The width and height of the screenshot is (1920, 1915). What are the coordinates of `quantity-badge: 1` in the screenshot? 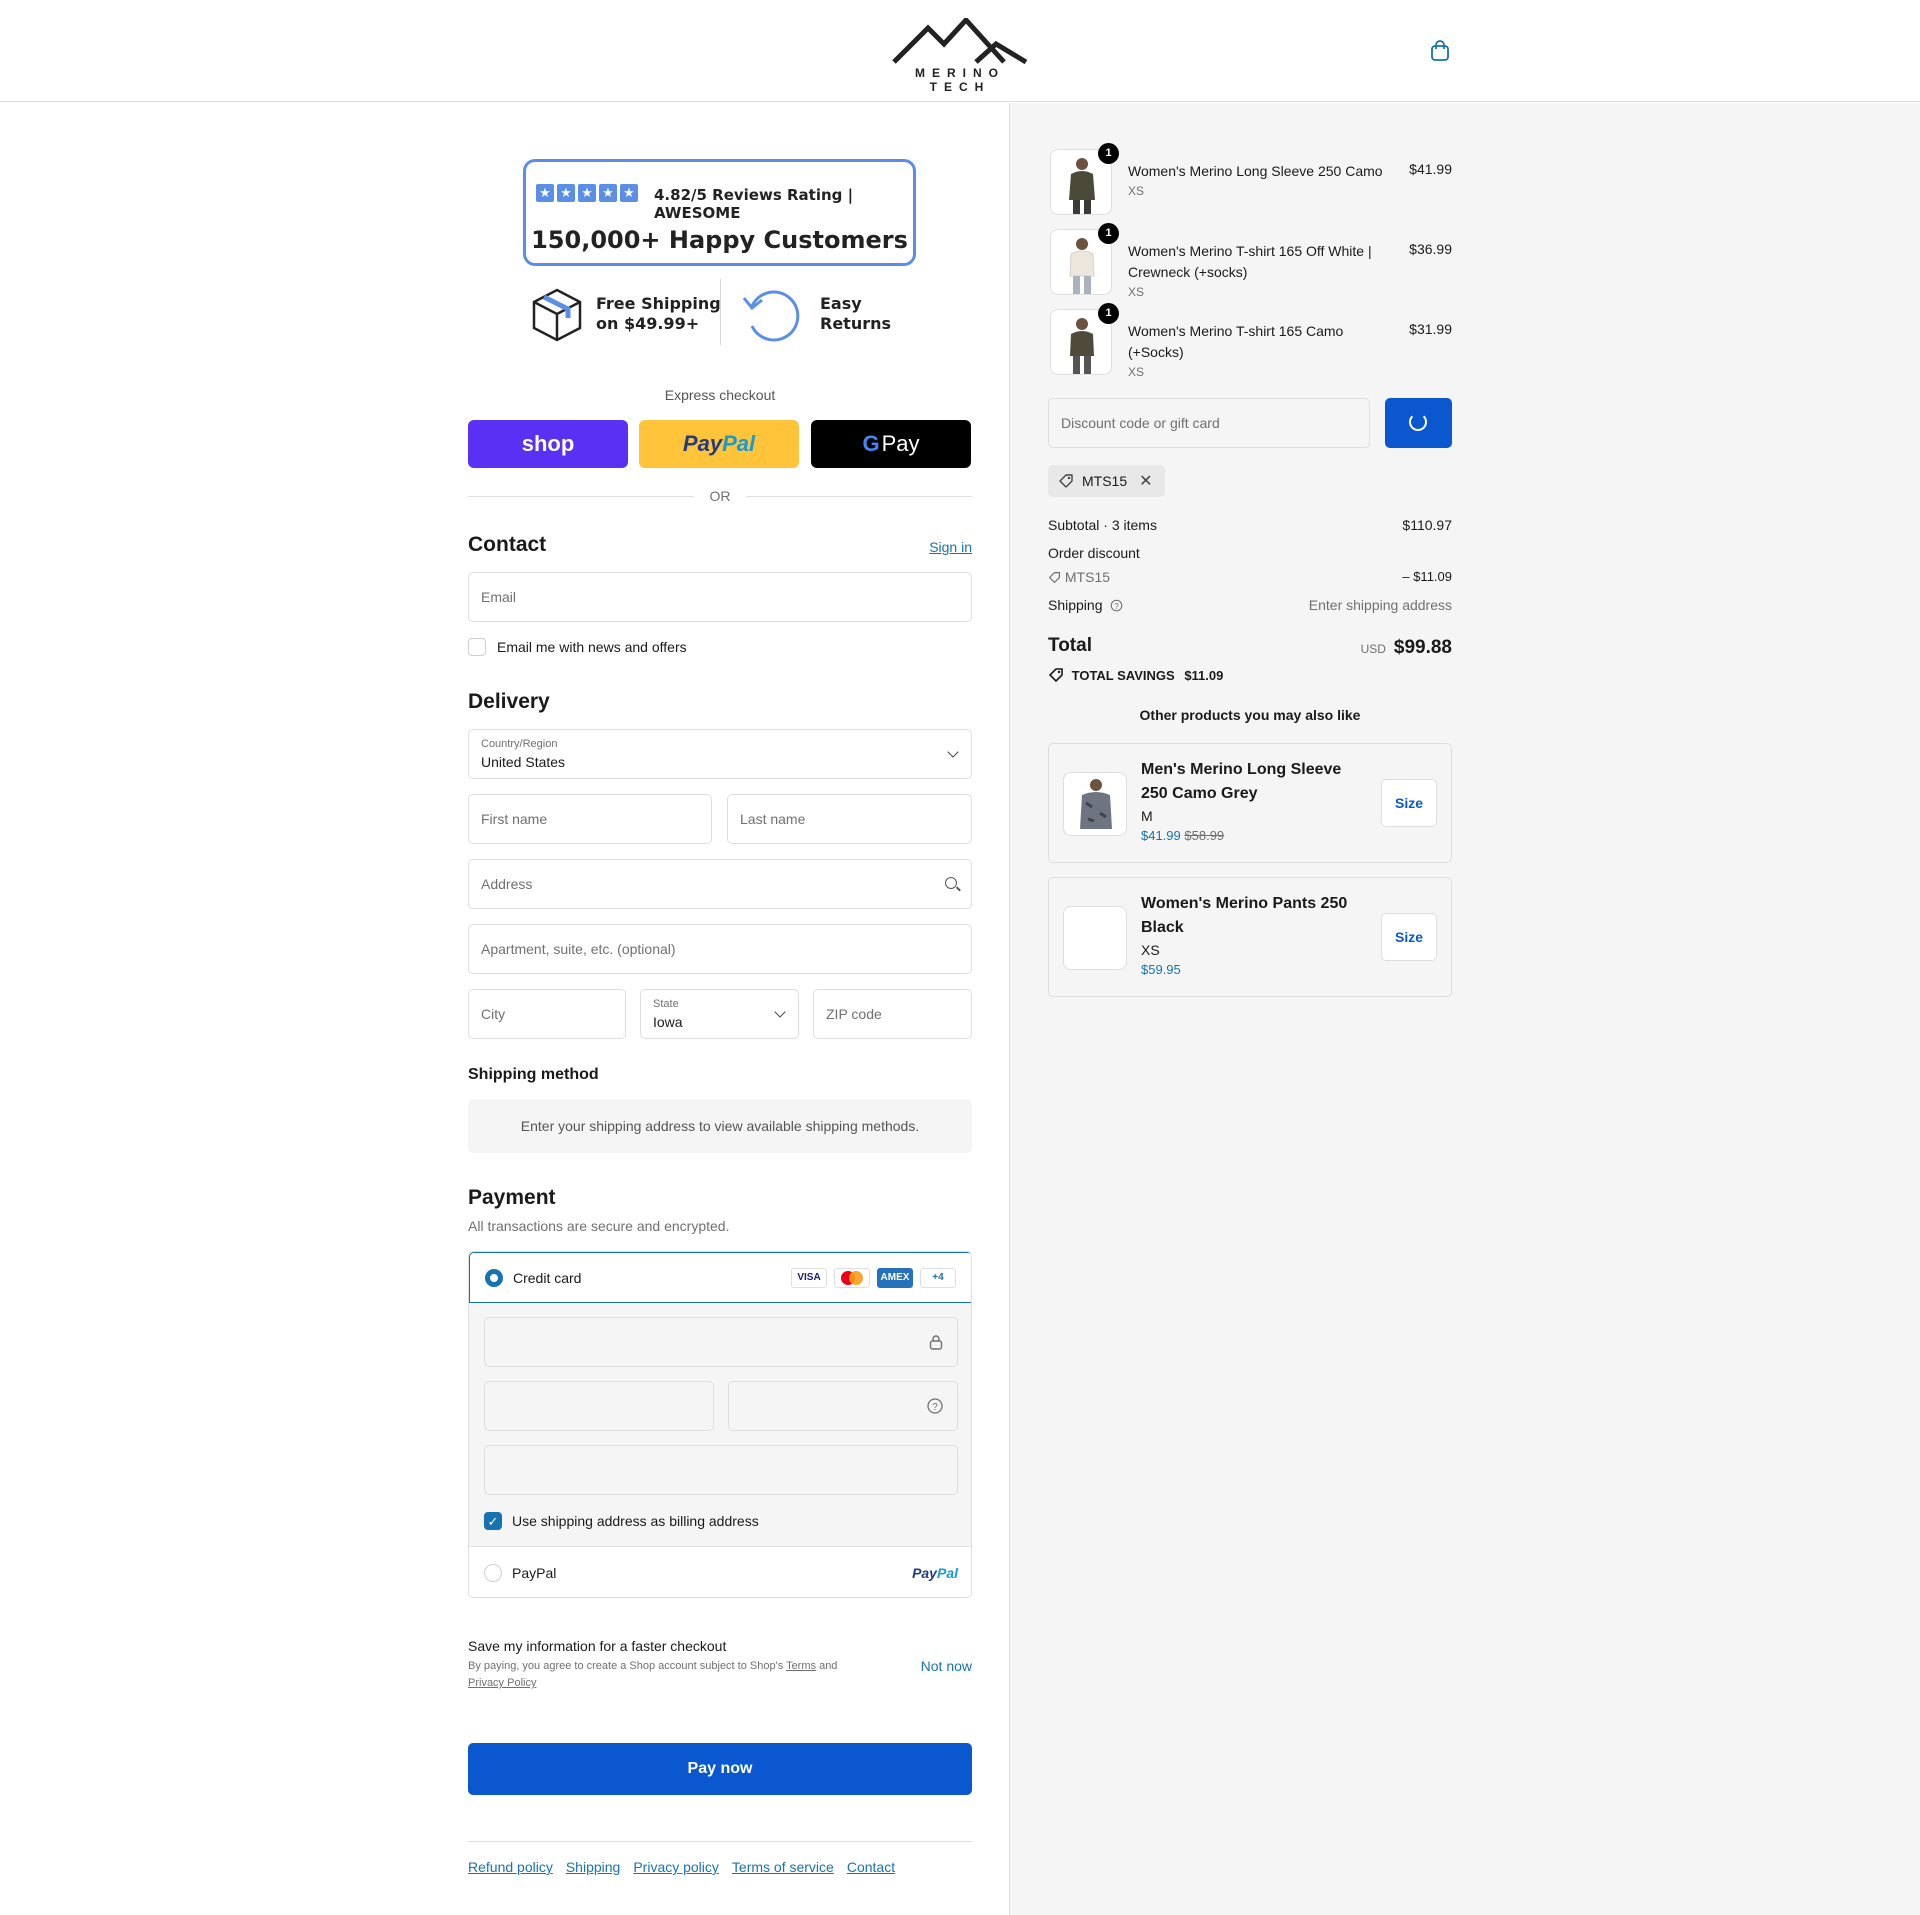 It's located at (1108, 233).